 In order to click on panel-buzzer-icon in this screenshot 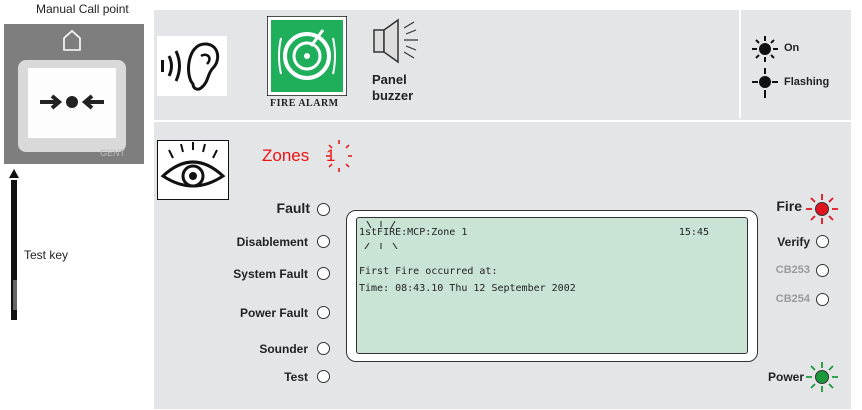, I will do `click(397, 42)`.